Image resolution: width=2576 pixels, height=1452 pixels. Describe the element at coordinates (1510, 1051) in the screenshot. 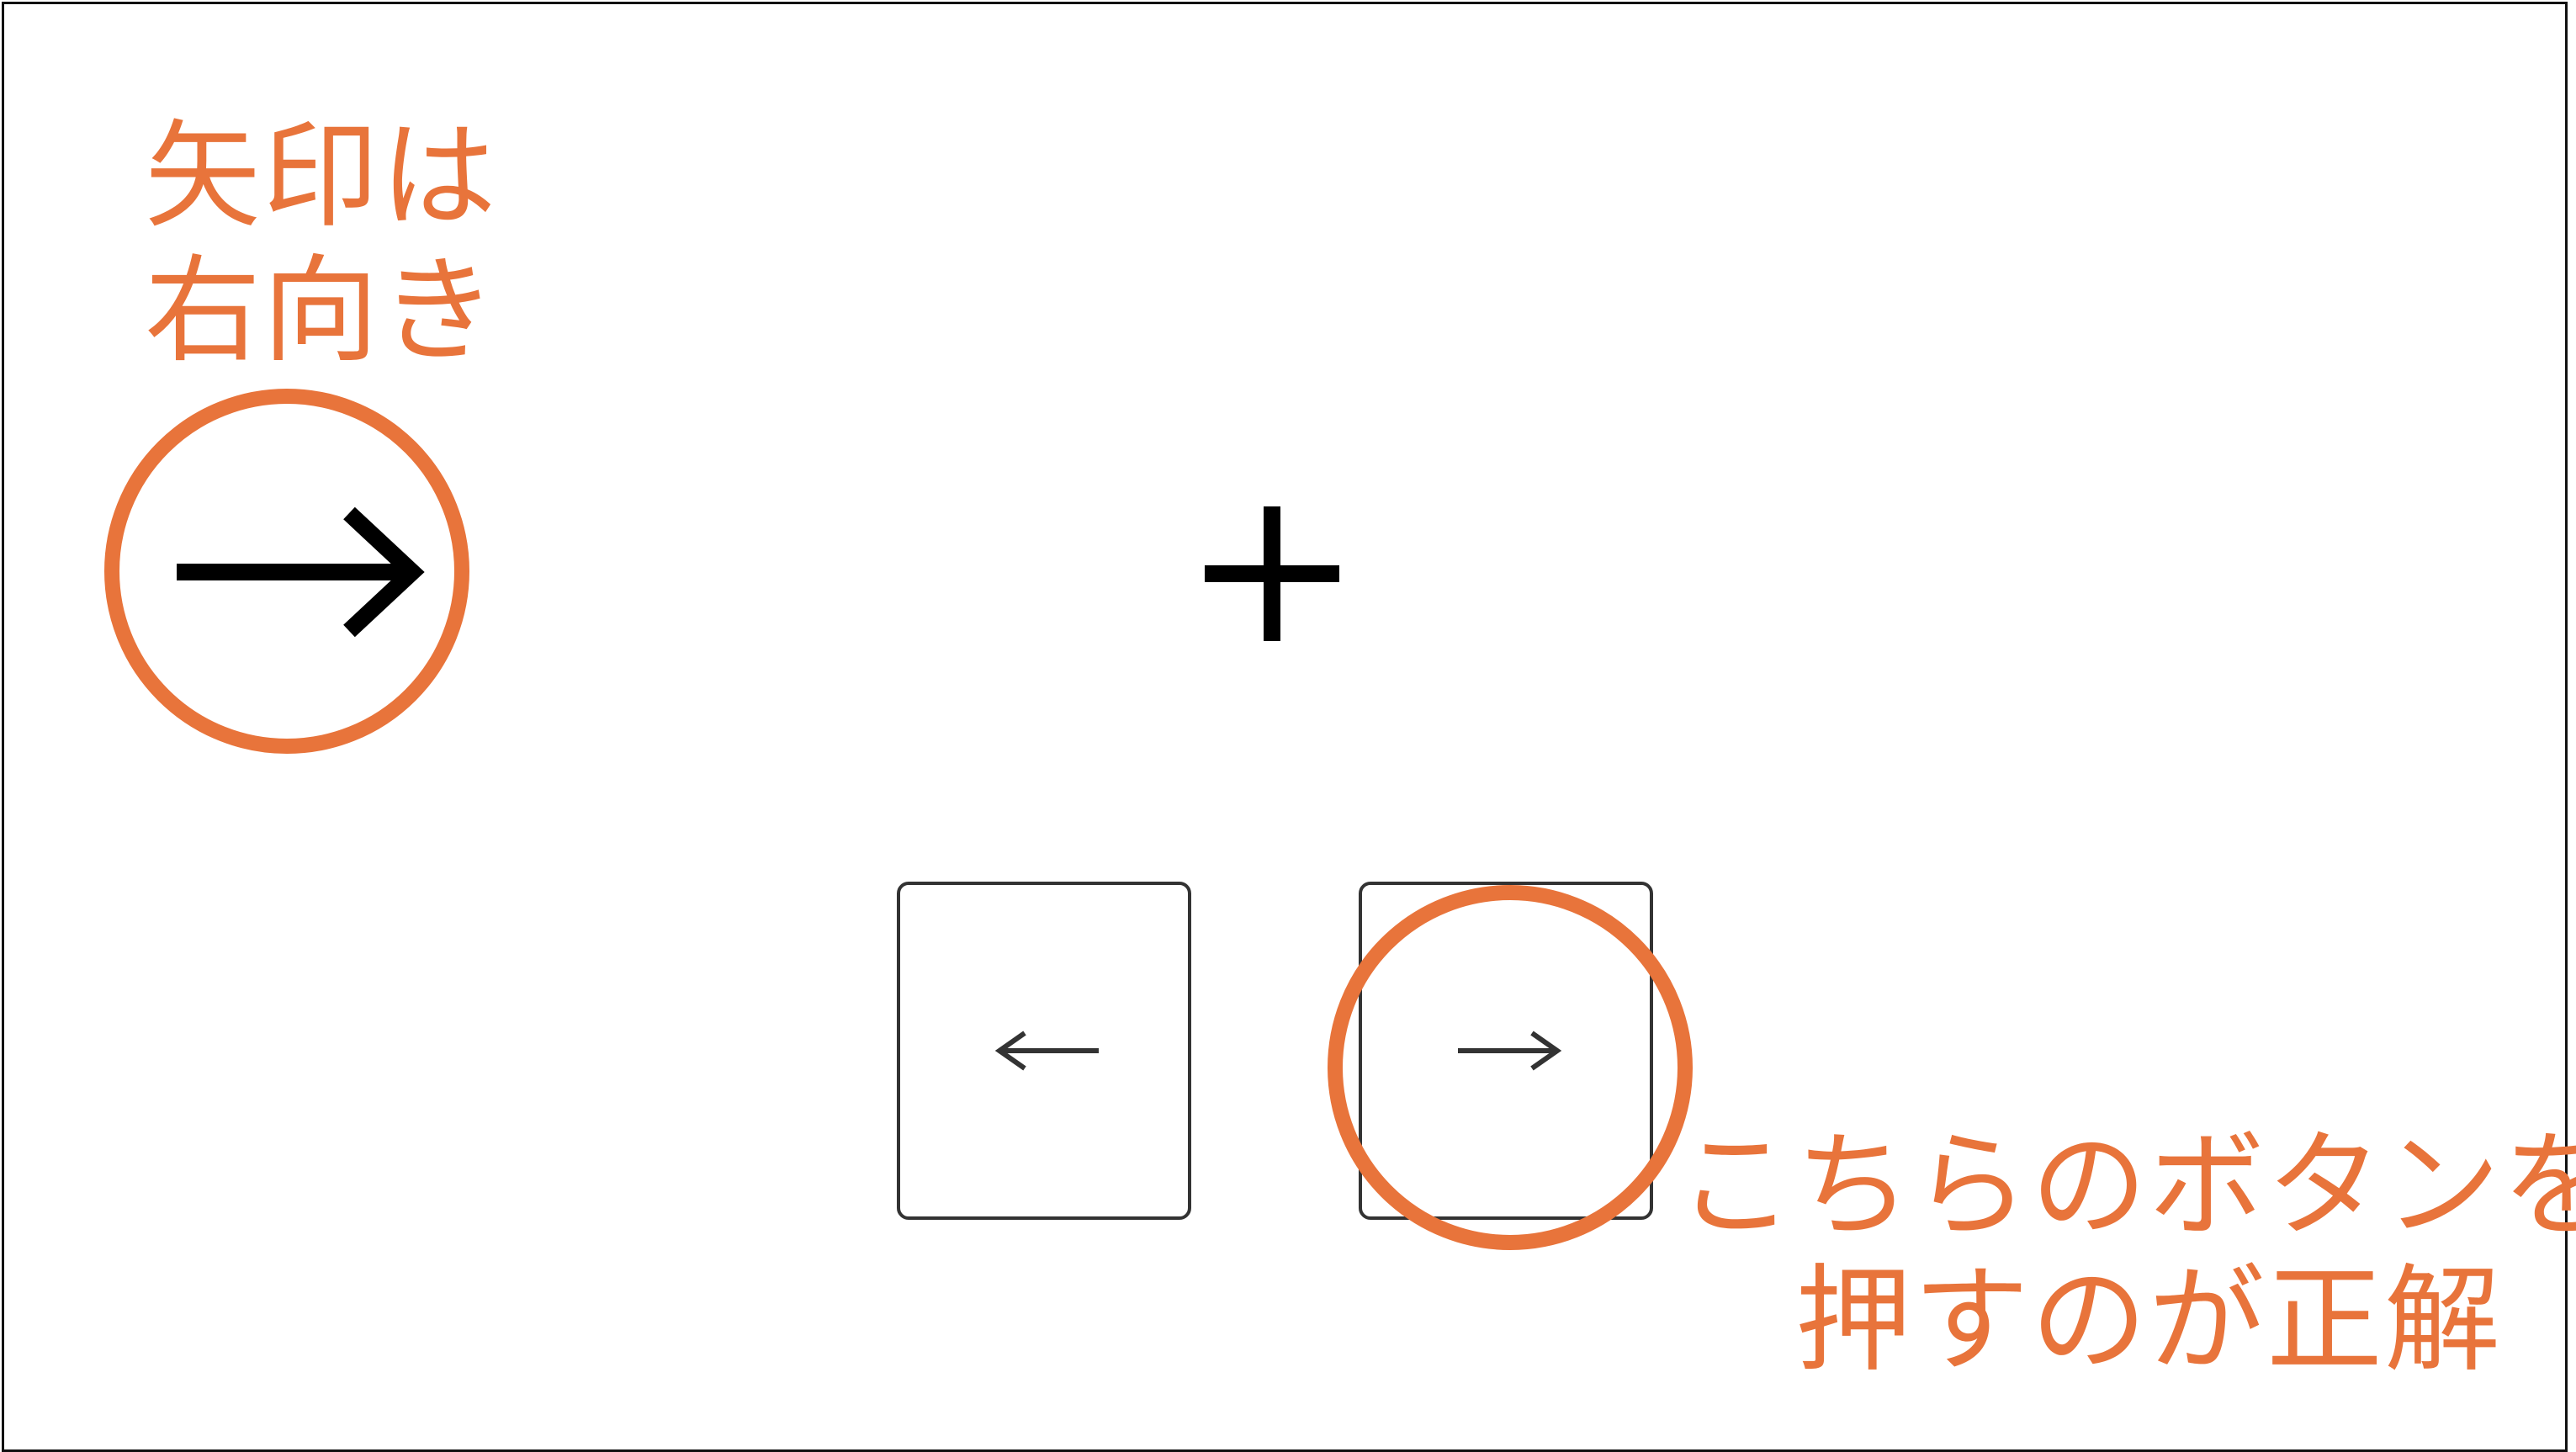

I see `arrow-right-icon` at that location.